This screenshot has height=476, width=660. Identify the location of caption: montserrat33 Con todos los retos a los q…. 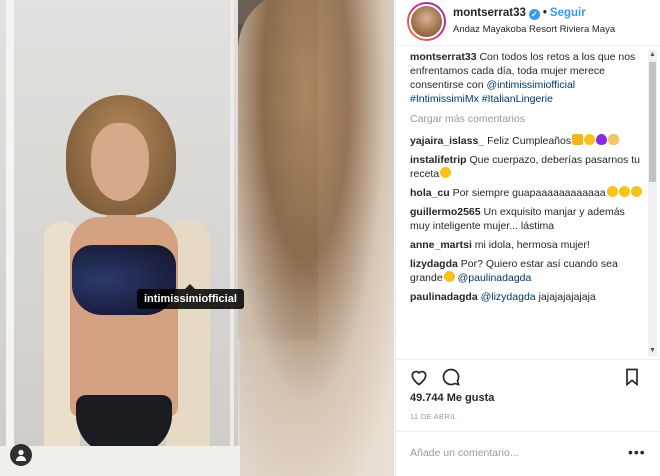
(528, 78).